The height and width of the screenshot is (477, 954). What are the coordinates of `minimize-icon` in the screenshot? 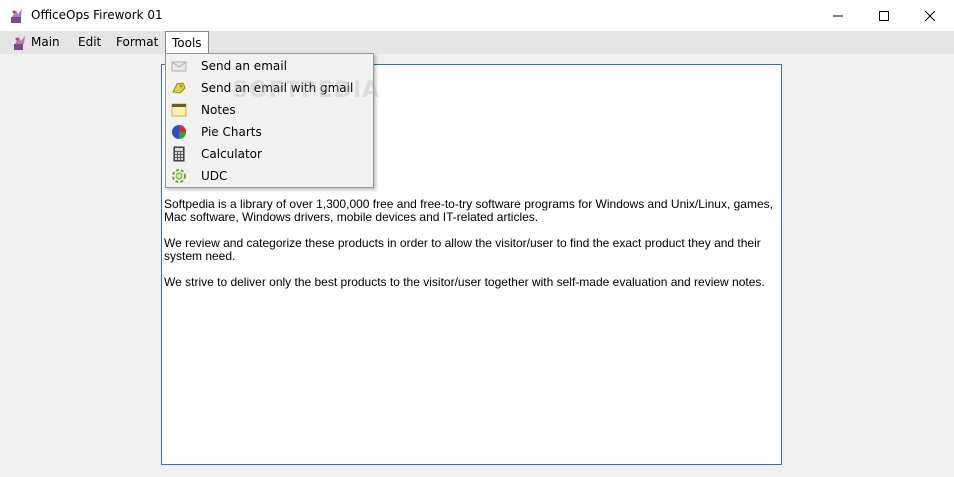 It's located at (838, 15).